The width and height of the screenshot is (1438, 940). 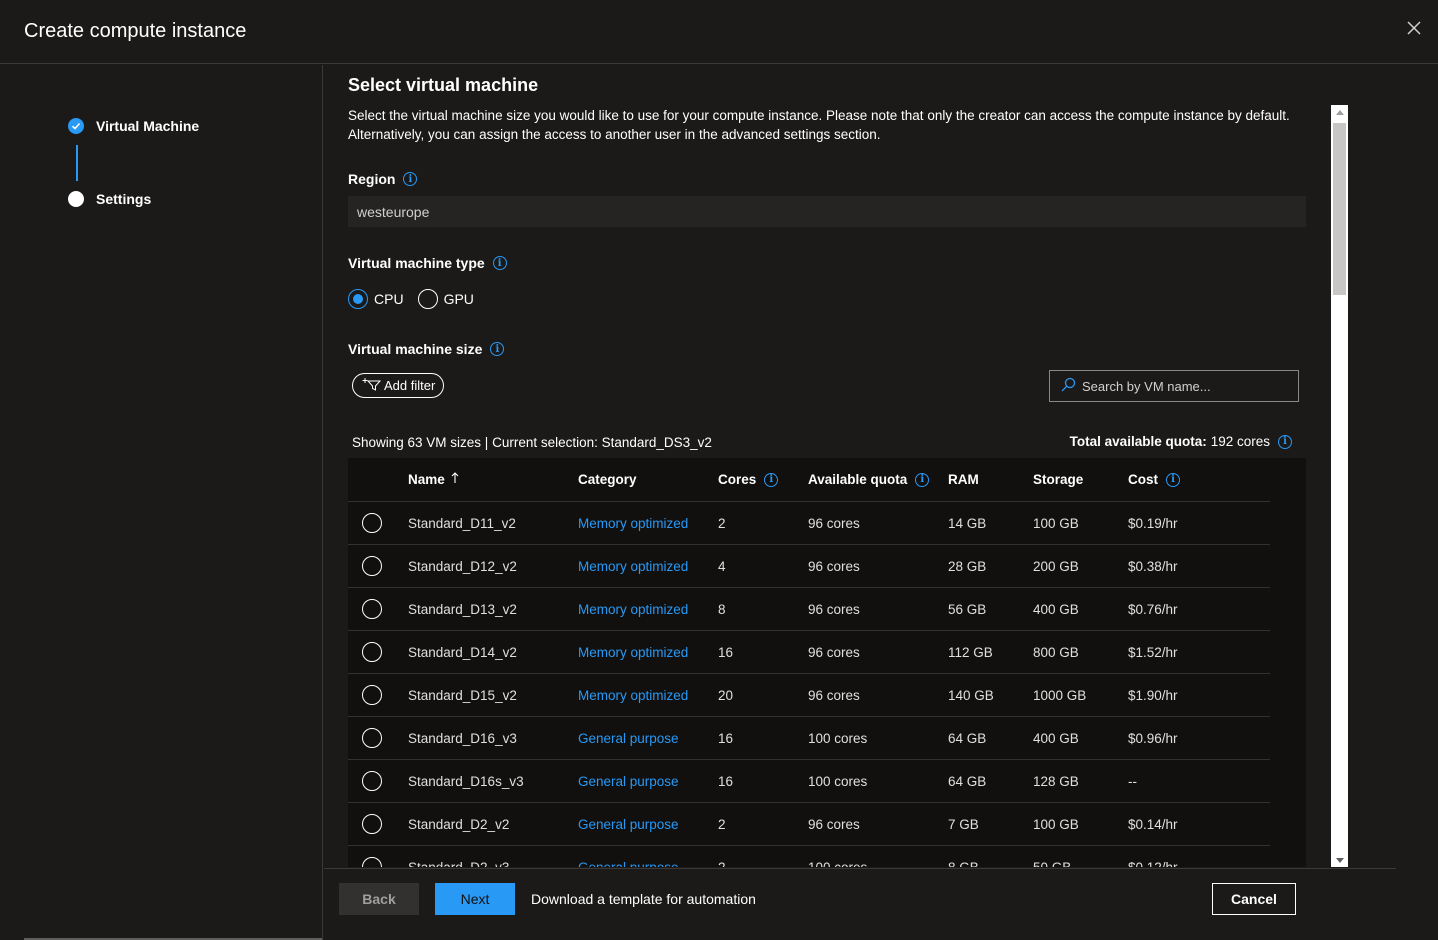 What do you see at coordinates (1056, 738) in the screenshot?
I see `storage-cell: 400 GB` at bounding box center [1056, 738].